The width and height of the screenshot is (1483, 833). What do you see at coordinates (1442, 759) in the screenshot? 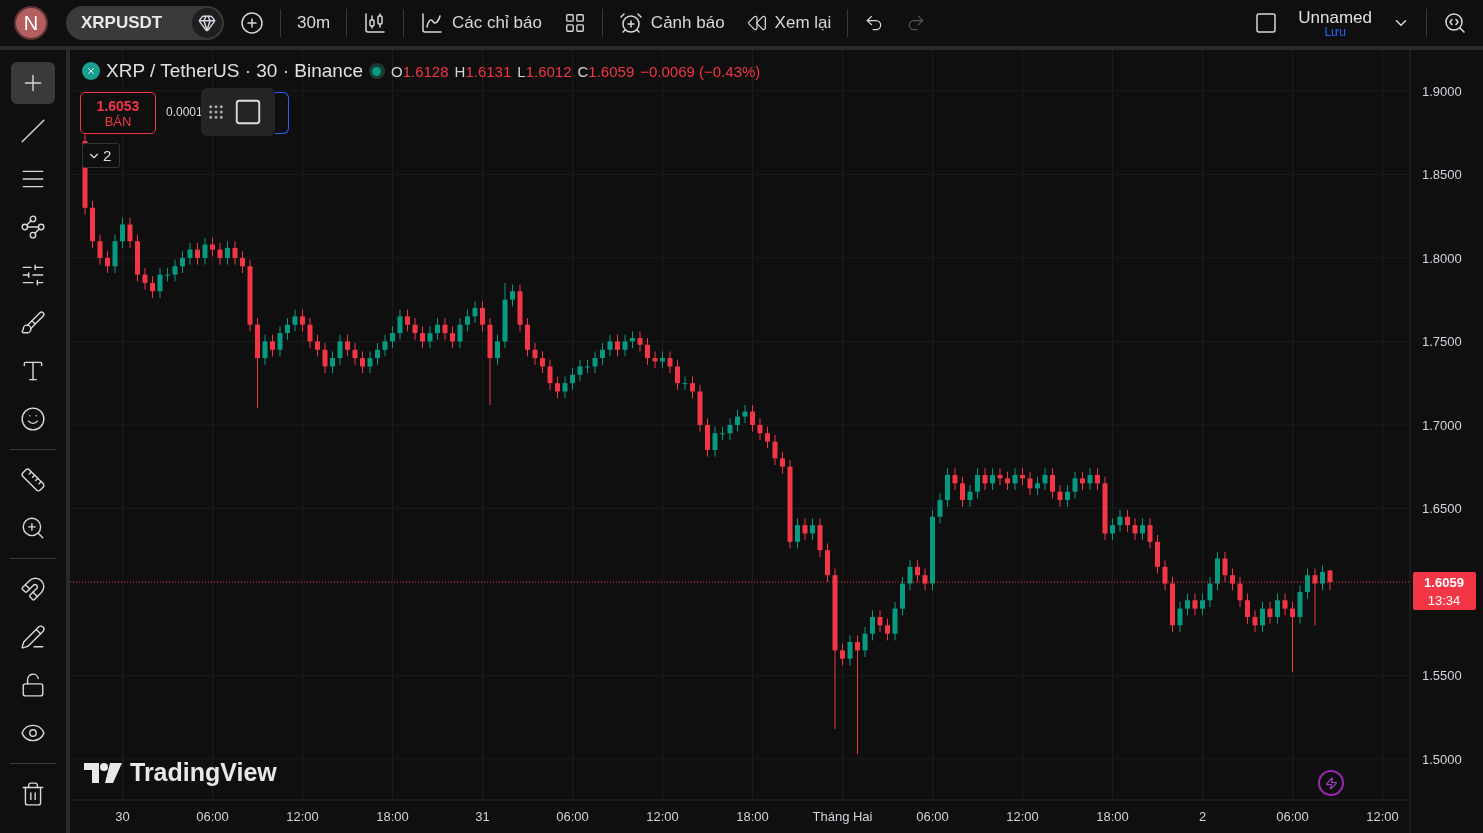
I see `price-label: 1.5000` at bounding box center [1442, 759].